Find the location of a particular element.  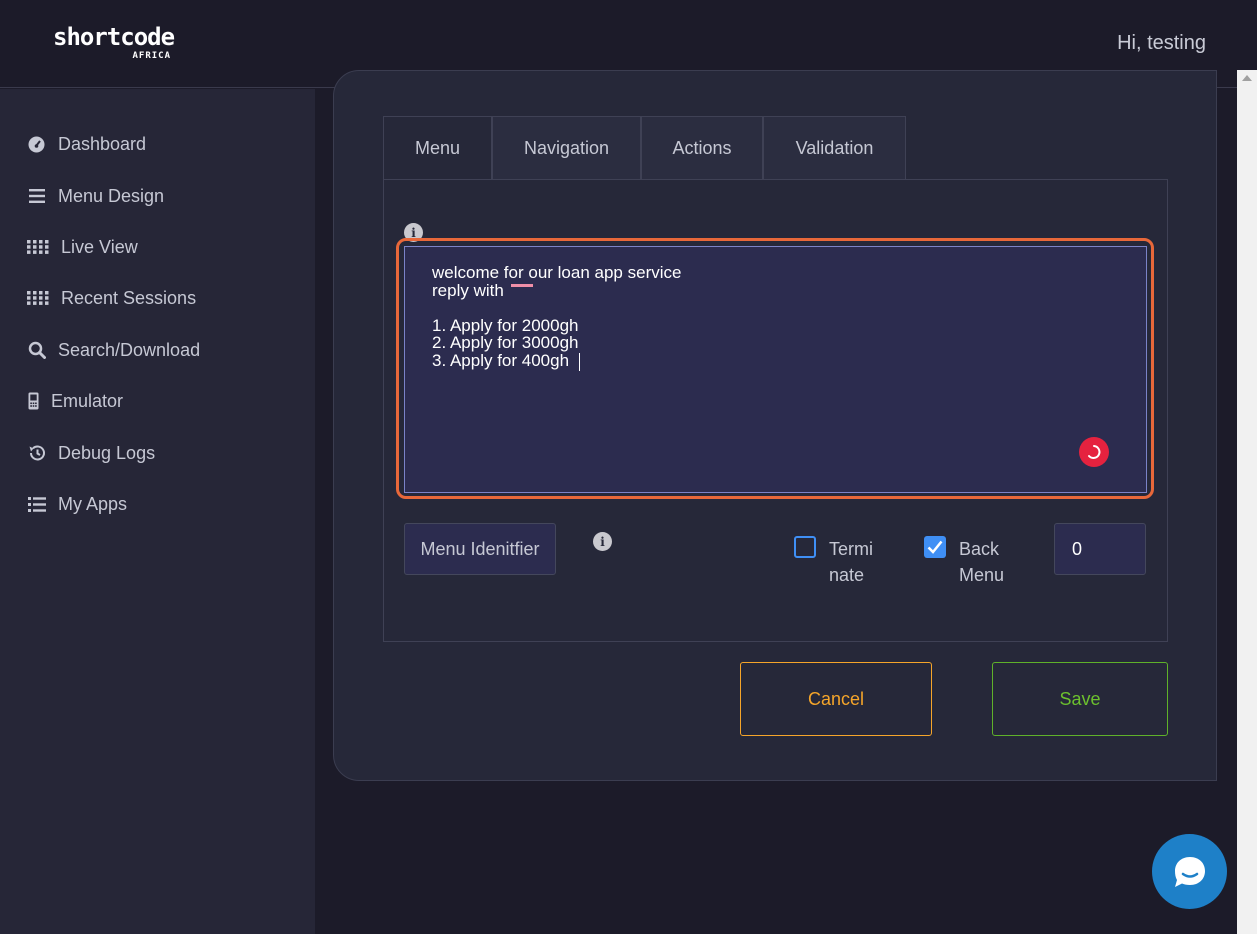

shortcode-africa-logo: shortcode AFRICA is located at coordinates (114, 43).